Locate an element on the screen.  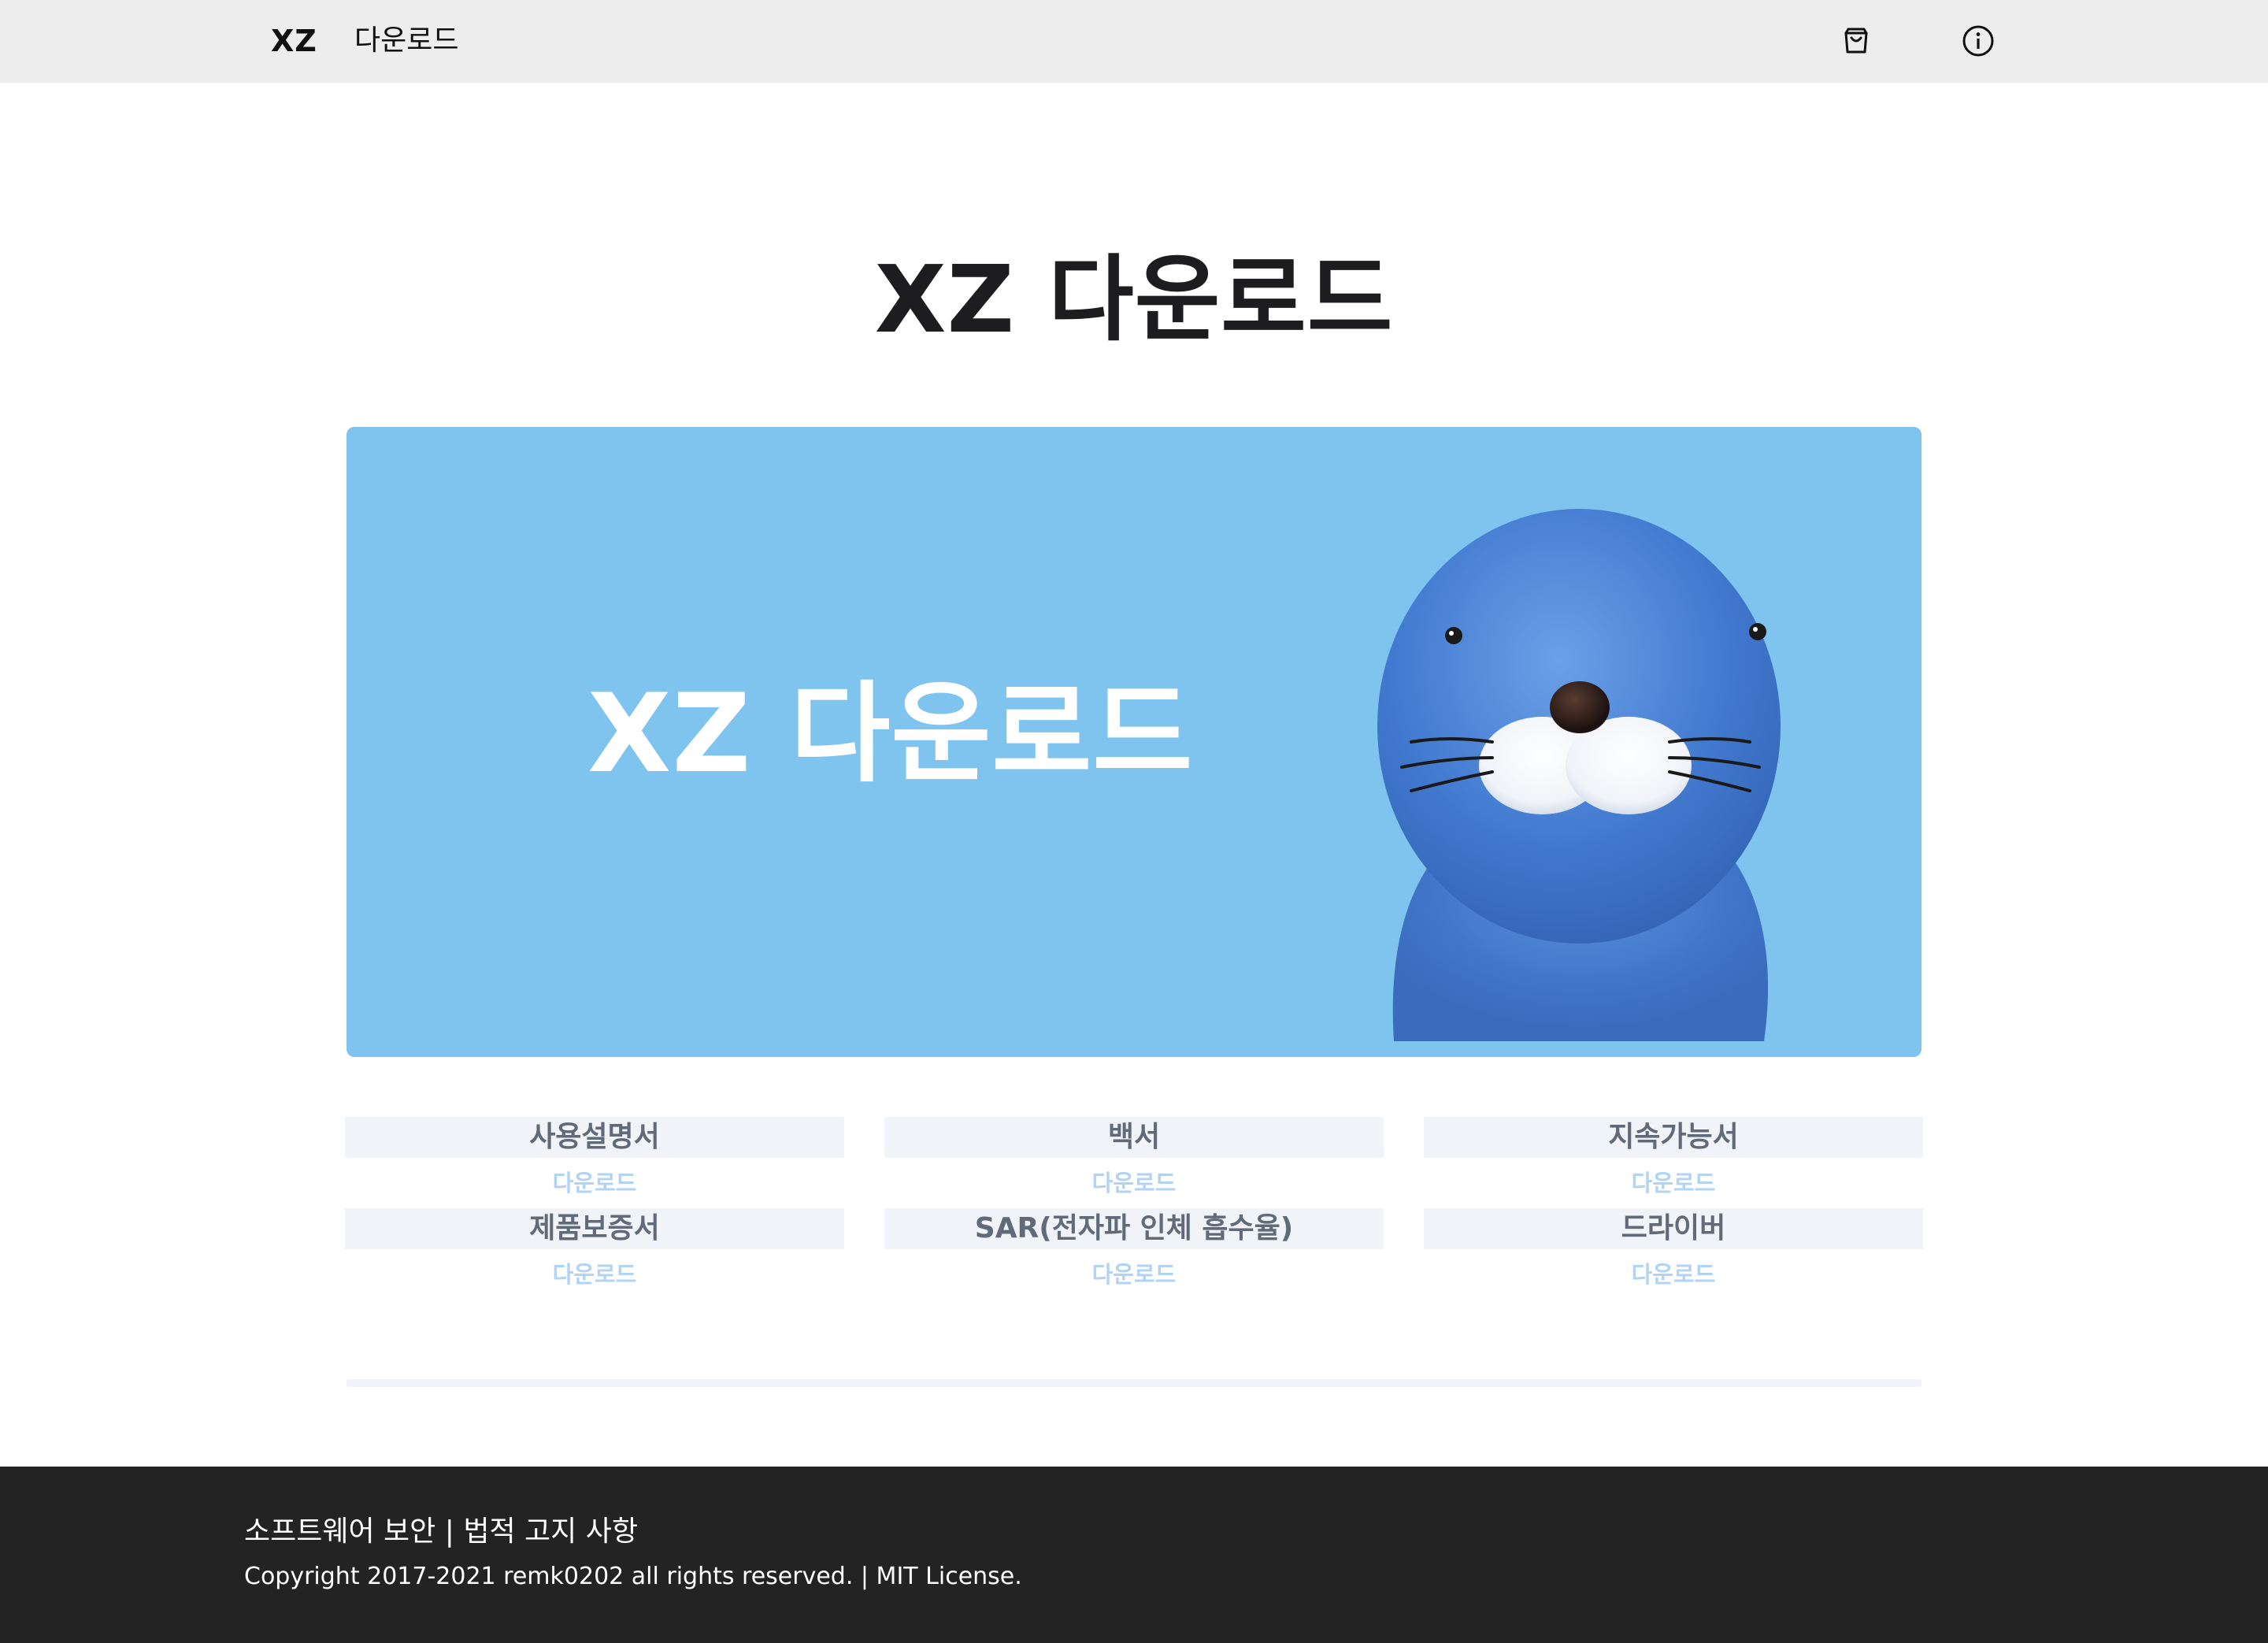
seal-mascot-image is located at coordinates (1579, 775).